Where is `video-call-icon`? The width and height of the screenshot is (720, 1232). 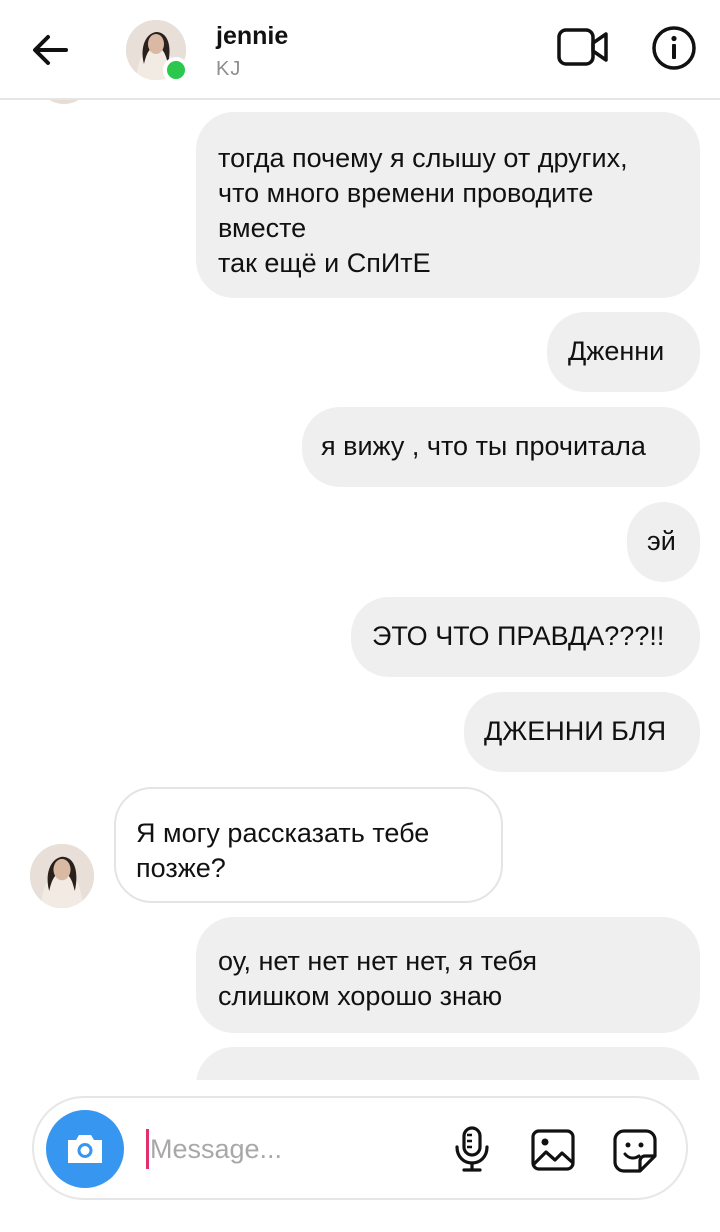 video-call-icon is located at coordinates (582, 47).